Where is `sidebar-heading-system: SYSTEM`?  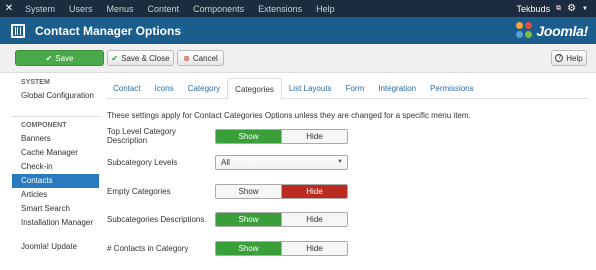
sidebar-heading-system: SYSTEM is located at coordinates (35, 82).